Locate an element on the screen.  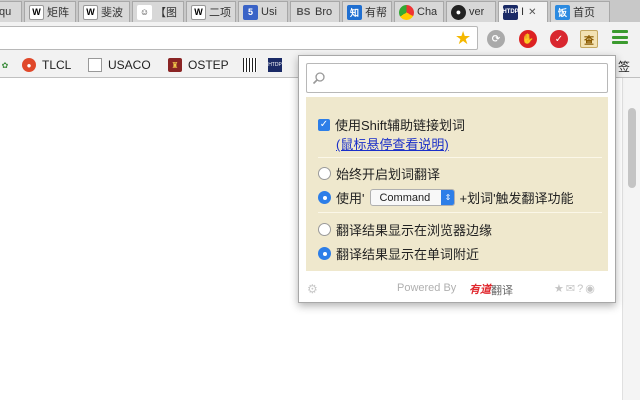
mail-icon: ✉ is located at coordinates (571, 289).